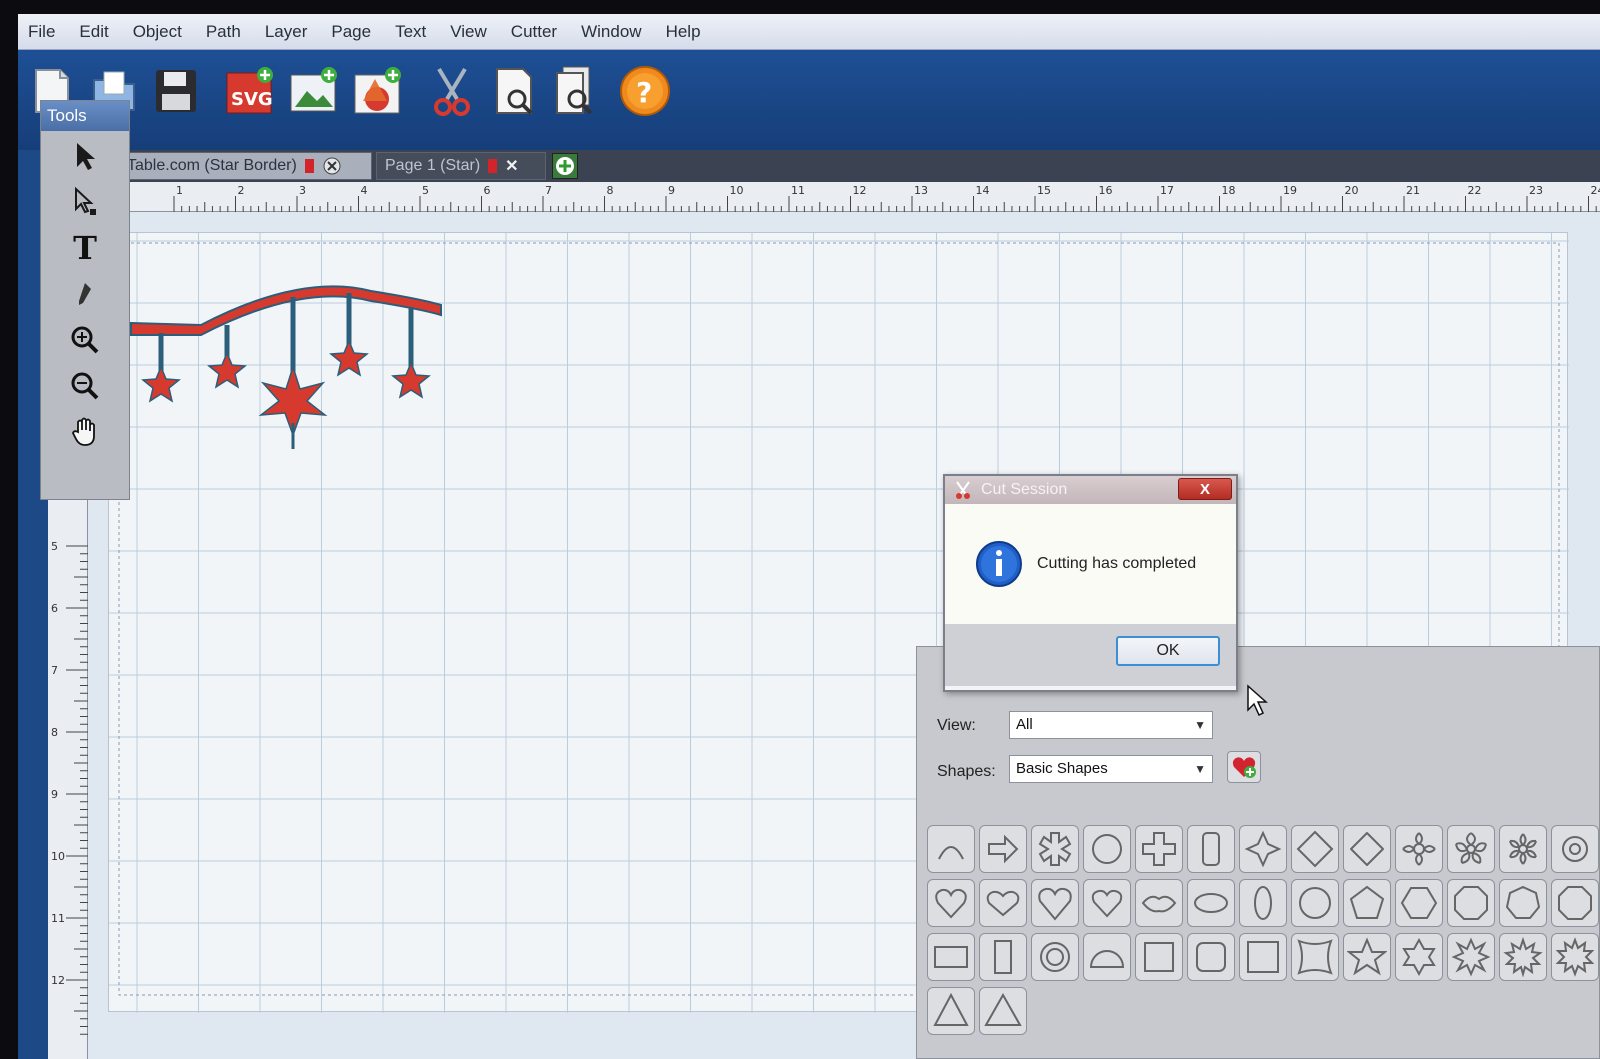 Image resolution: width=1600 pixels, height=1059 pixels. Describe the element at coordinates (452, 91) in the screenshot. I see `cut-scissors-icon` at that location.